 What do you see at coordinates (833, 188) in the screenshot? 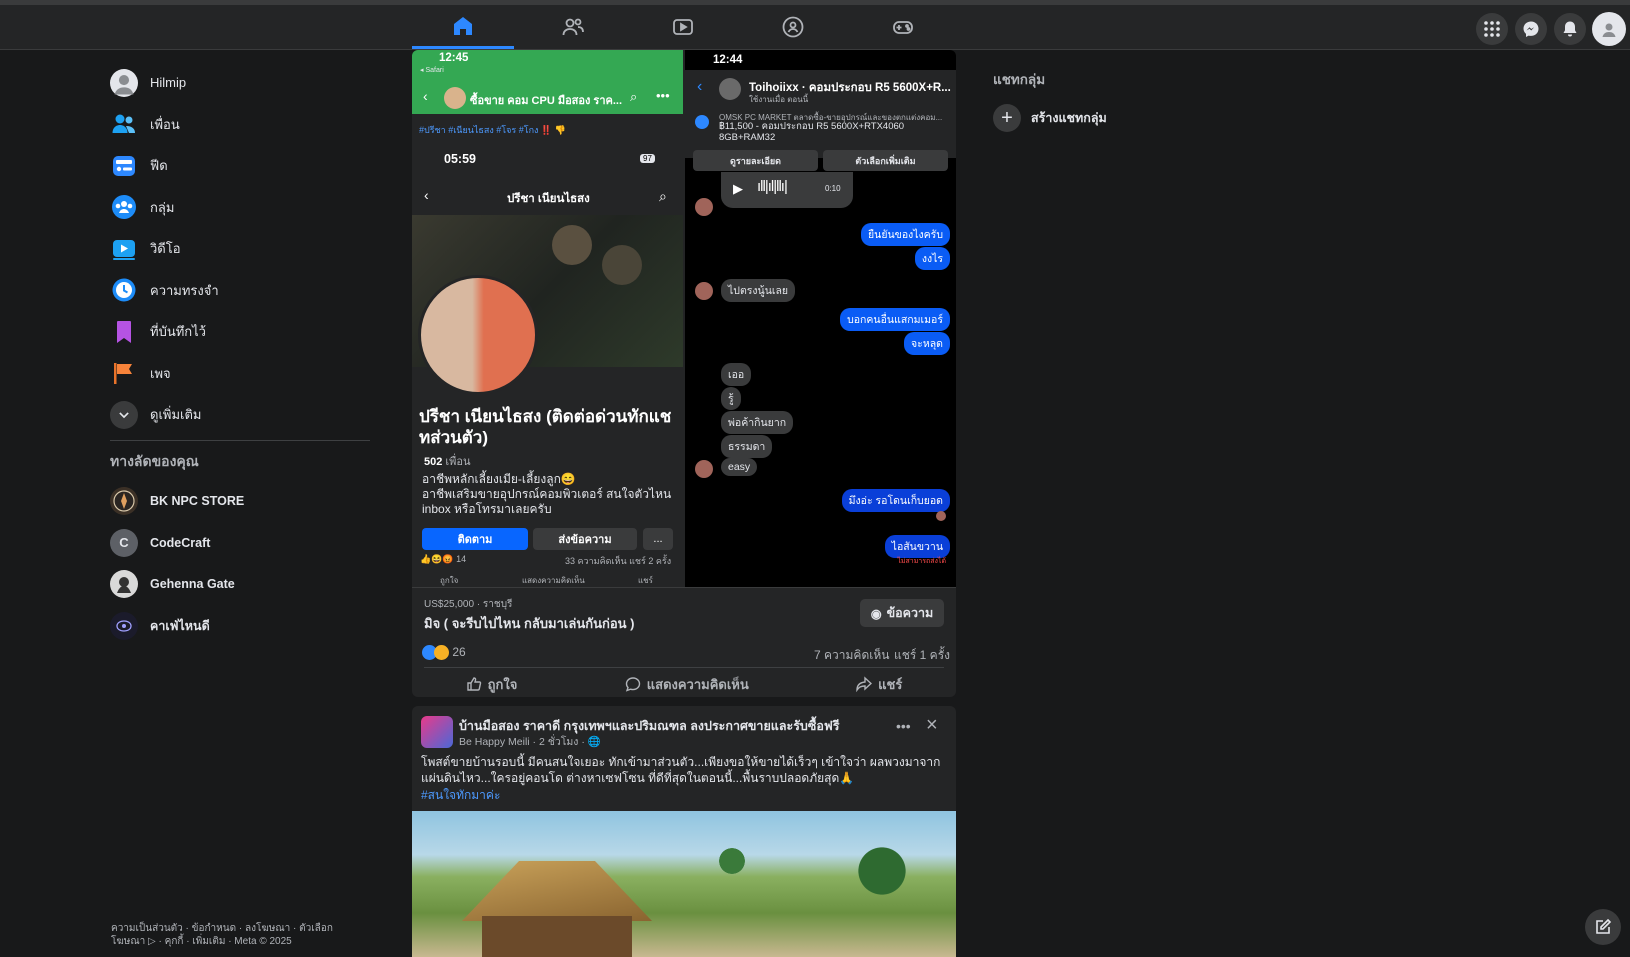
I see `audio-duration: 0:10` at bounding box center [833, 188].